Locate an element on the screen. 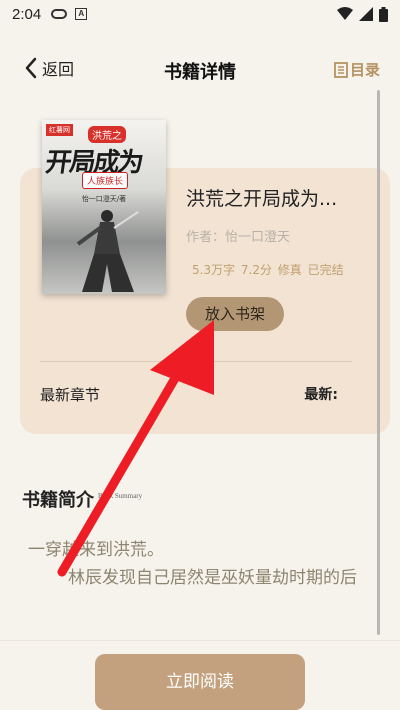  add-to-shelf-button: 放入书架 is located at coordinates (235, 314).